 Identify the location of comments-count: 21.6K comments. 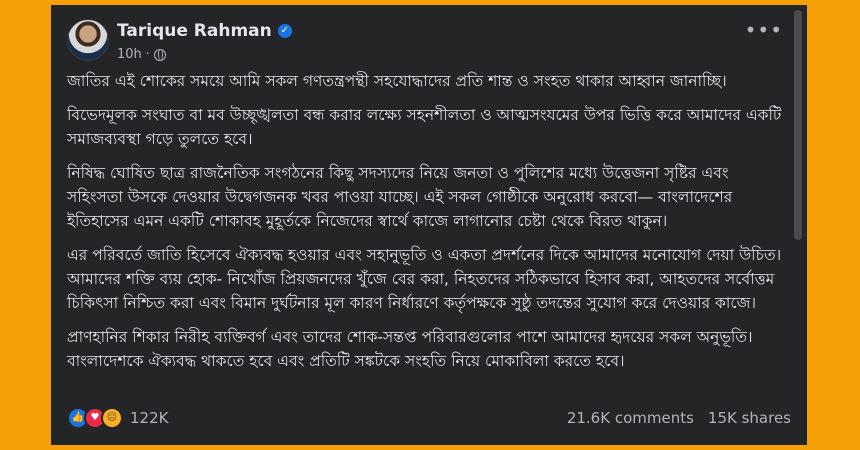
(630, 418).